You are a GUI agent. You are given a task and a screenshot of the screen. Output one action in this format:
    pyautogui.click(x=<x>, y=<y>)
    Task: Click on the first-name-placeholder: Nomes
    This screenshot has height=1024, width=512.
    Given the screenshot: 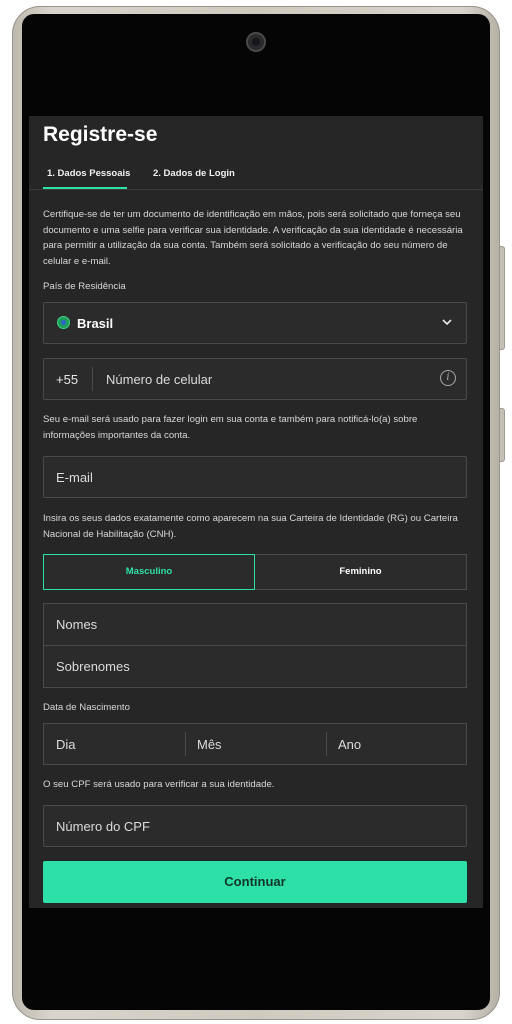 What is the action you would take?
    pyautogui.click(x=77, y=624)
    